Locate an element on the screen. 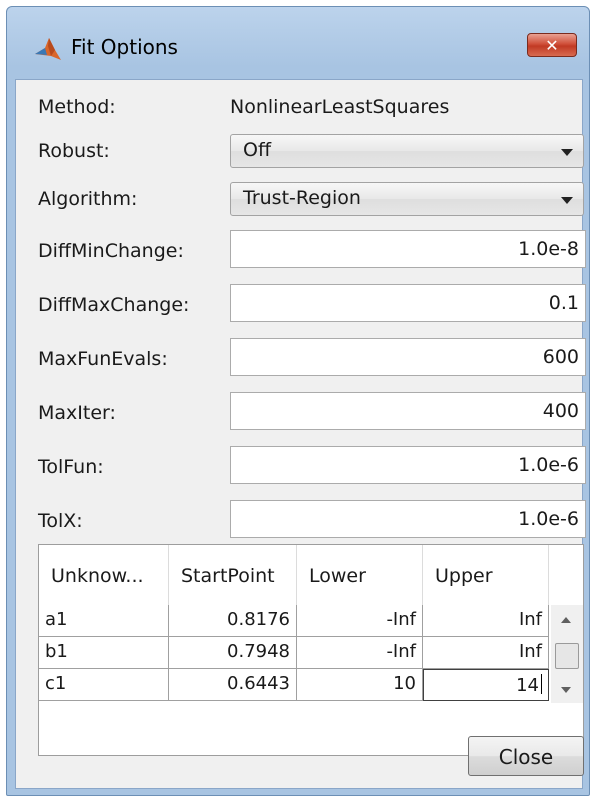 Image resolution: width=596 pixels, height=801 pixels. diffmaxchange-field: 0.1 is located at coordinates (408, 303).